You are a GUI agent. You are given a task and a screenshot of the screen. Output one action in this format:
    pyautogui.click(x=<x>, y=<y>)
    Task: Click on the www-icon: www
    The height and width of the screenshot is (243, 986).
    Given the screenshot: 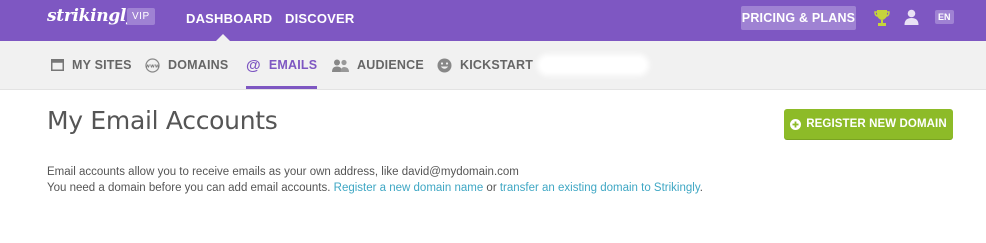 What is the action you would take?
    pyautogui.click(x=152, y=65)
    